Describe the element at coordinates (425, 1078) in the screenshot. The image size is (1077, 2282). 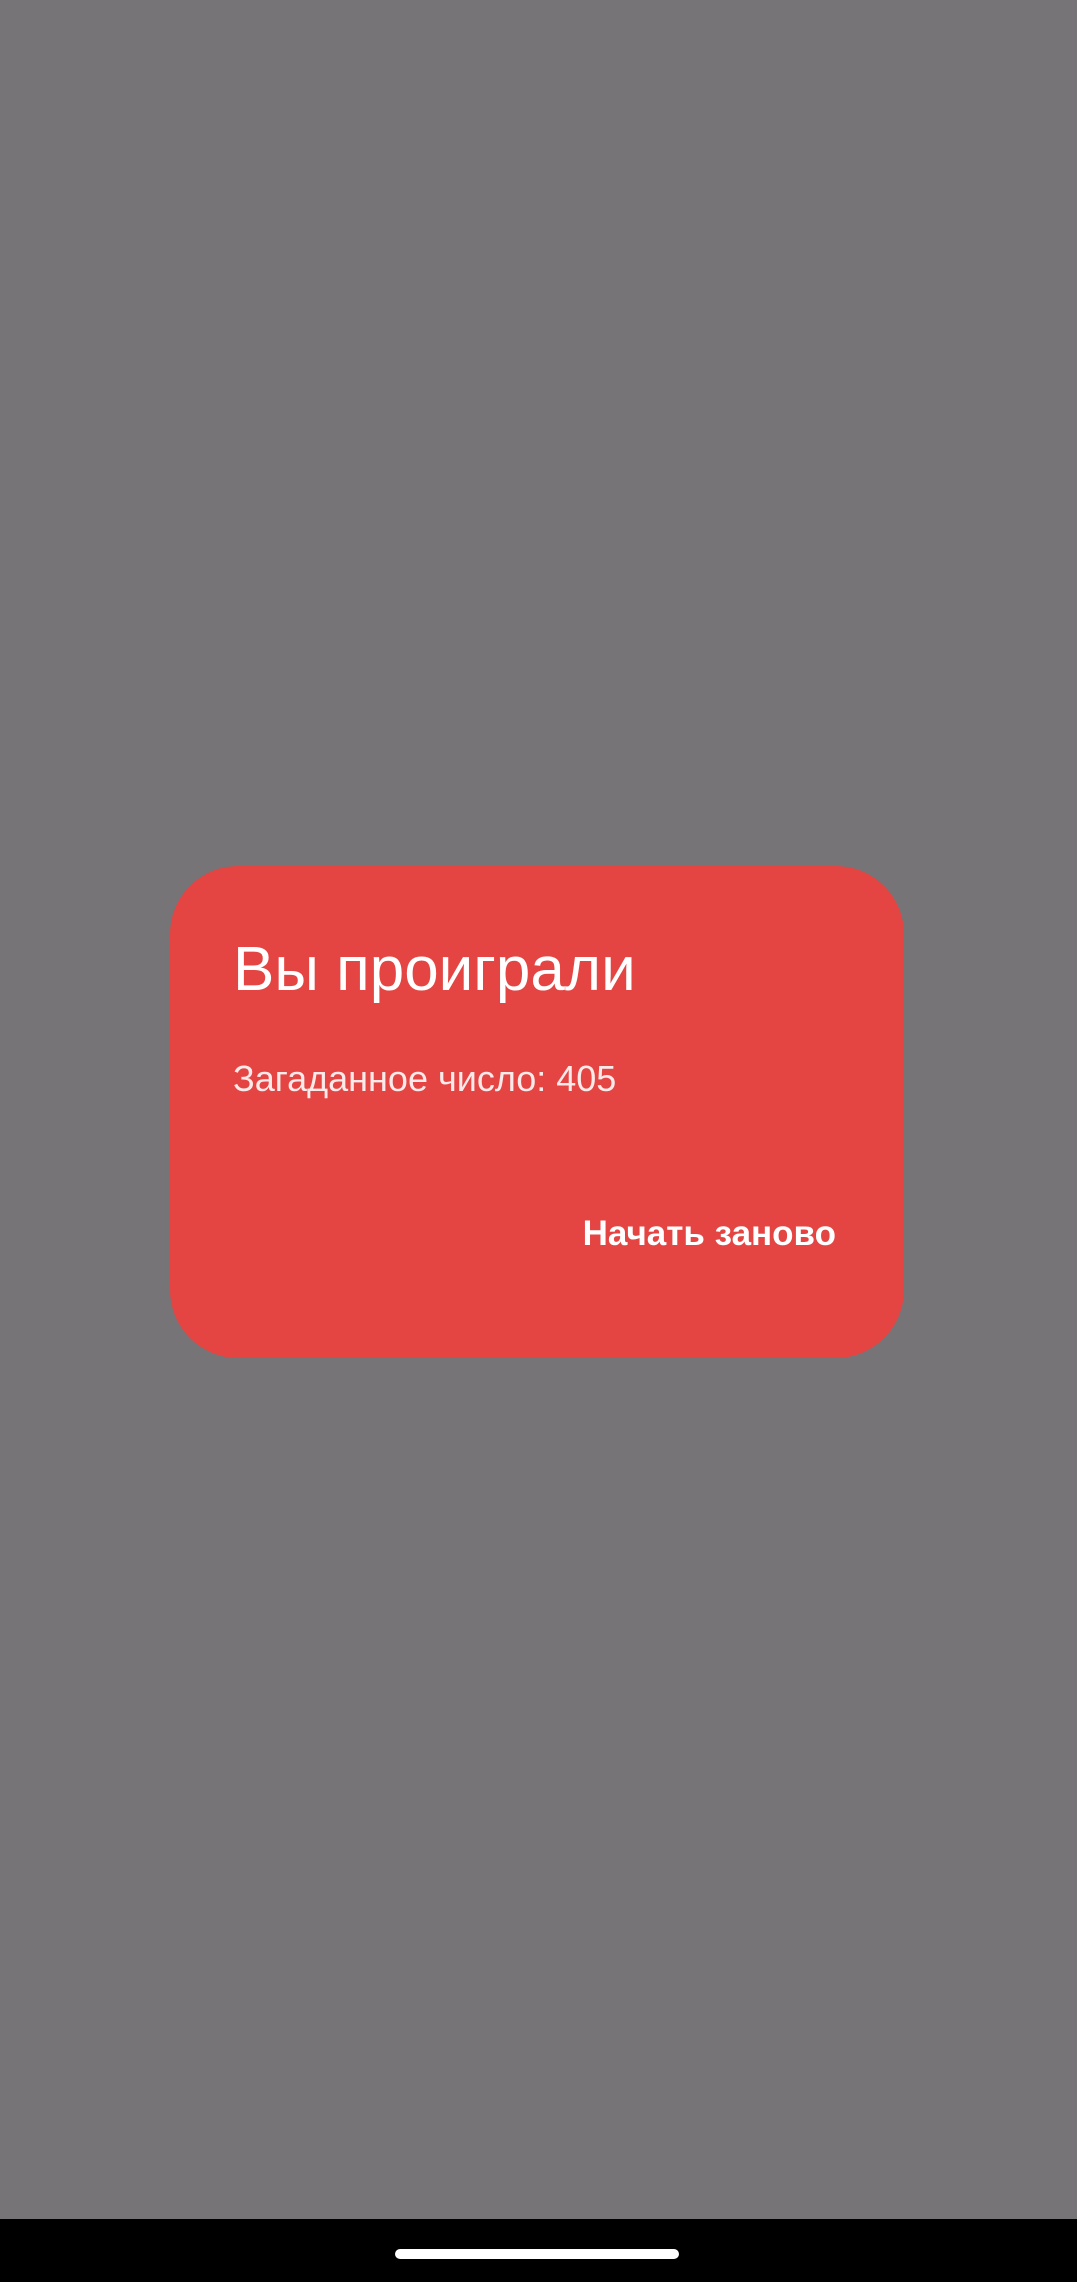
I see `dialog-message: Загаданное число: 405` at that location.